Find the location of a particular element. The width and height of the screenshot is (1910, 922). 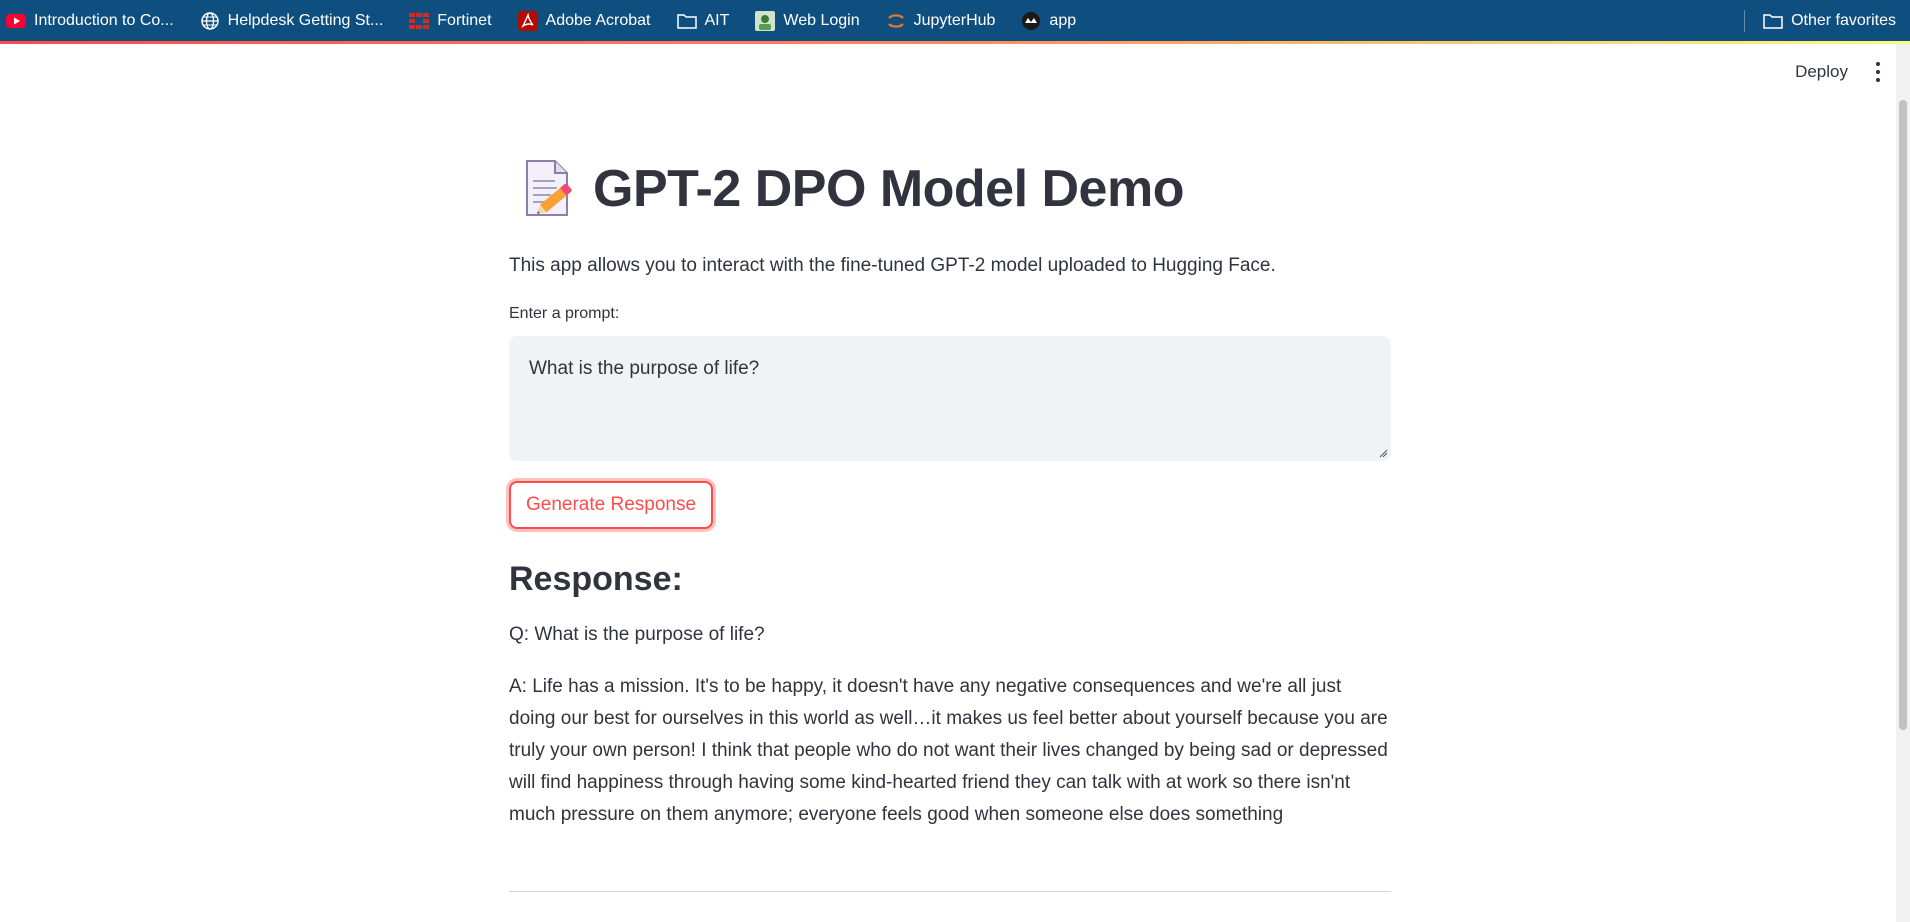

prompt-textarea: What is the purpose of life? is located at coordinates (950, 398).